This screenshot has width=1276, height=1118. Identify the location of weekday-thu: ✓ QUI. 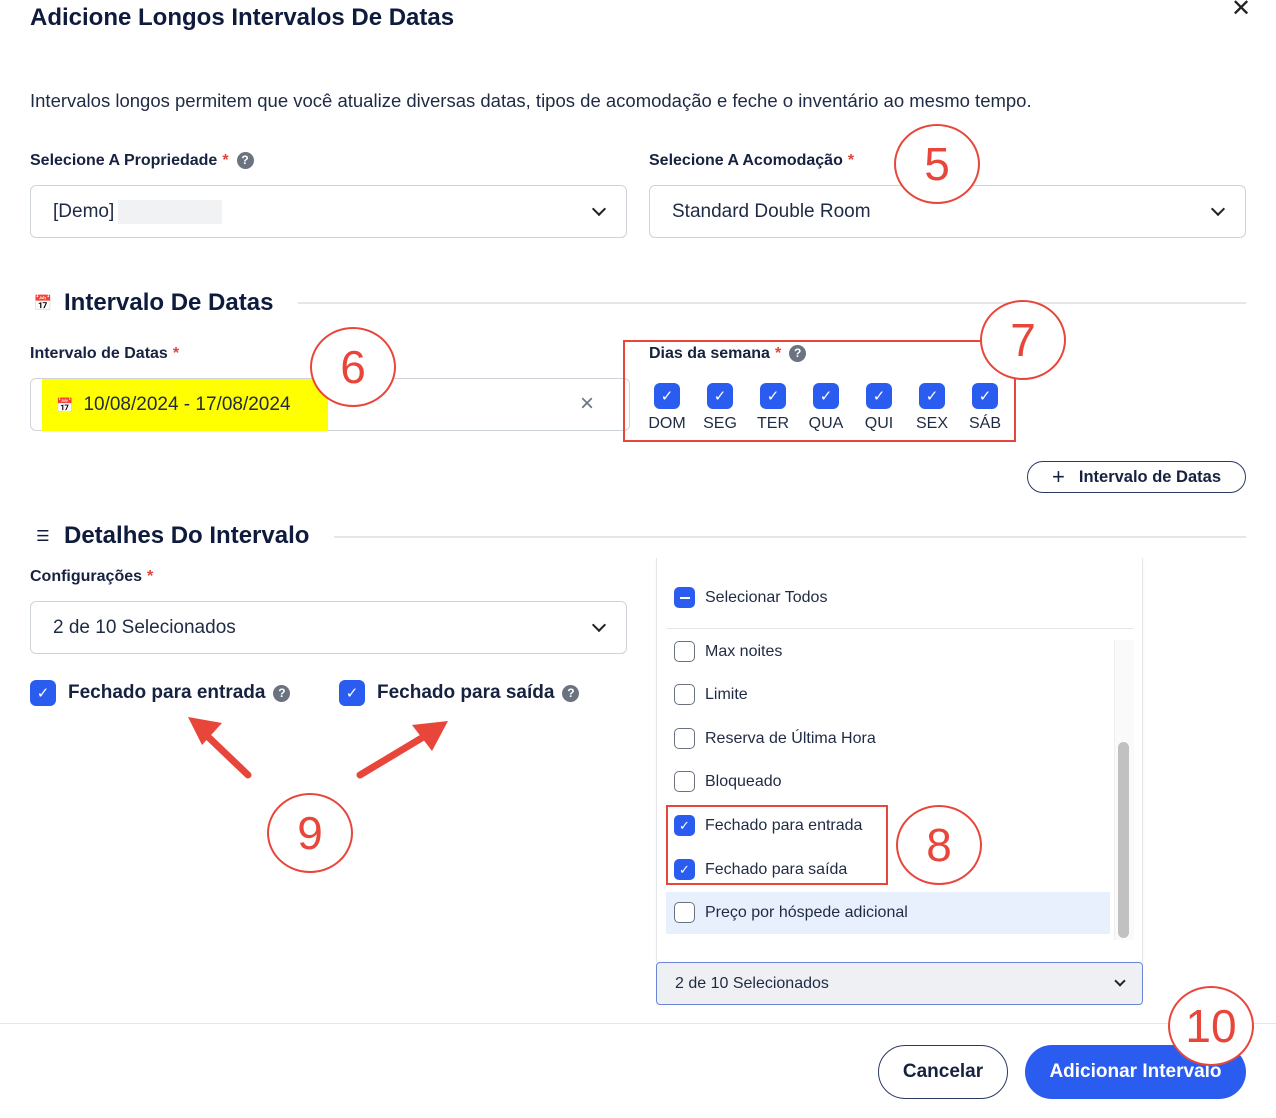
(879, 408).